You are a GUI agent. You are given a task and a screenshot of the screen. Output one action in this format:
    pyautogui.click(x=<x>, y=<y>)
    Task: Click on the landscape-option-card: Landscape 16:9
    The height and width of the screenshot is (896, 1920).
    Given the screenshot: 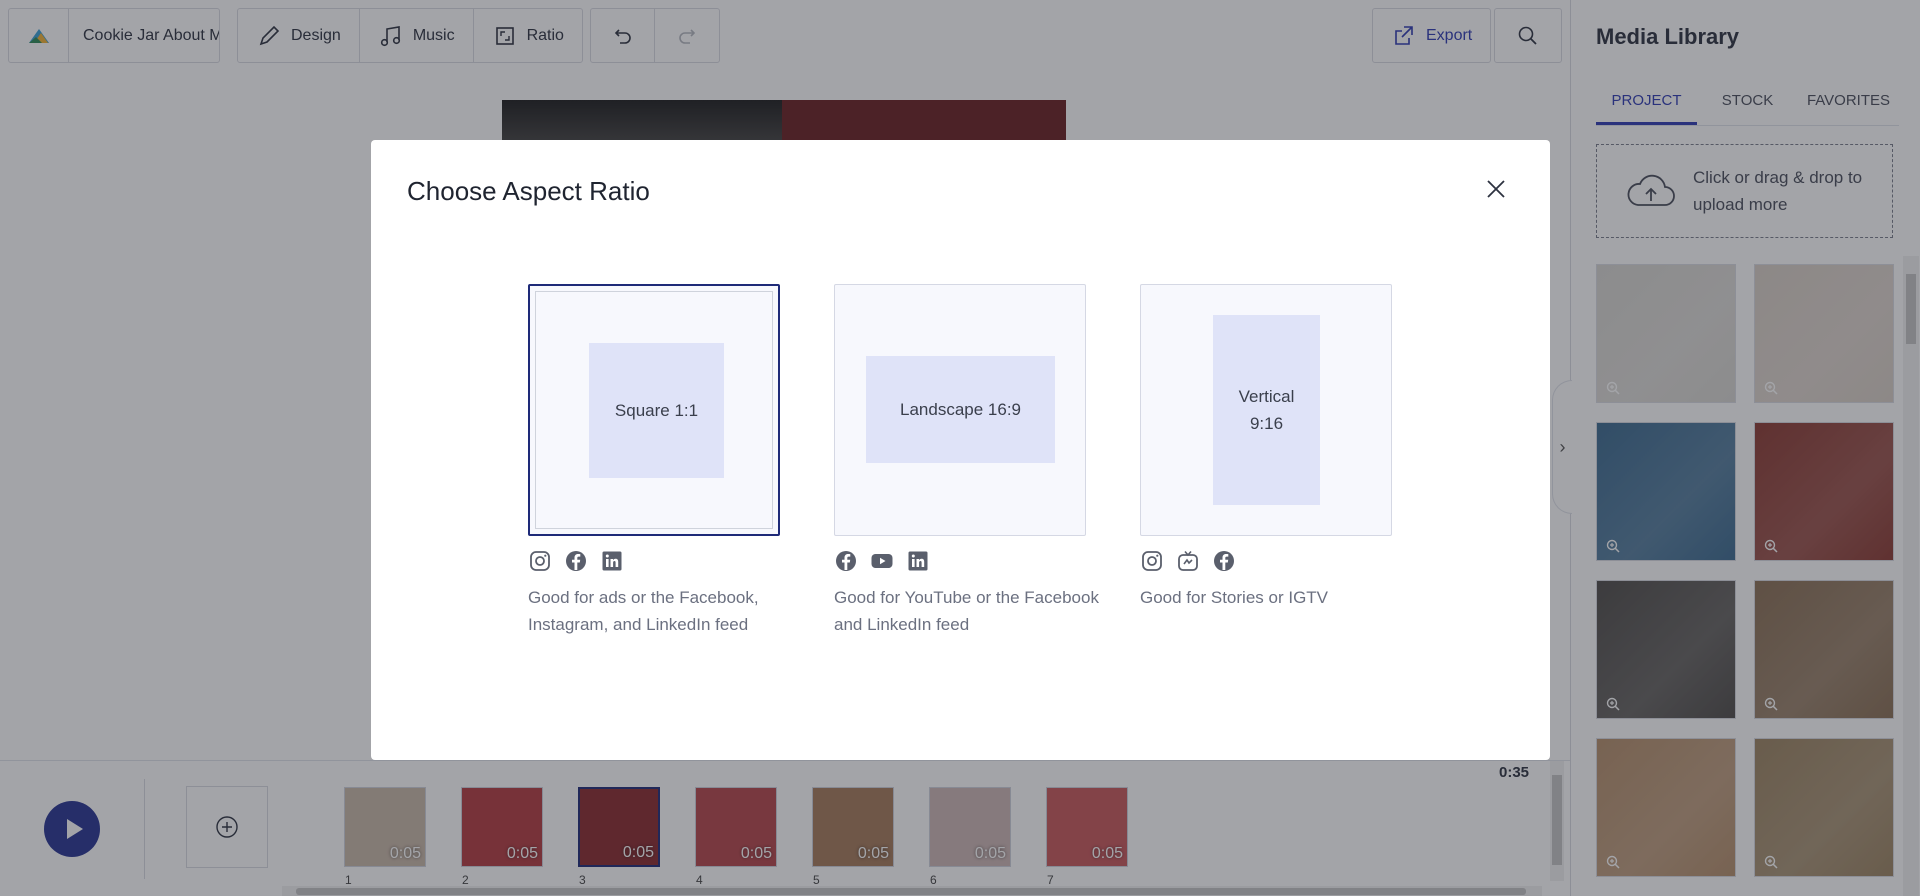 What is the action you would take?
    pyautogui.click(x=960, y=410)
    